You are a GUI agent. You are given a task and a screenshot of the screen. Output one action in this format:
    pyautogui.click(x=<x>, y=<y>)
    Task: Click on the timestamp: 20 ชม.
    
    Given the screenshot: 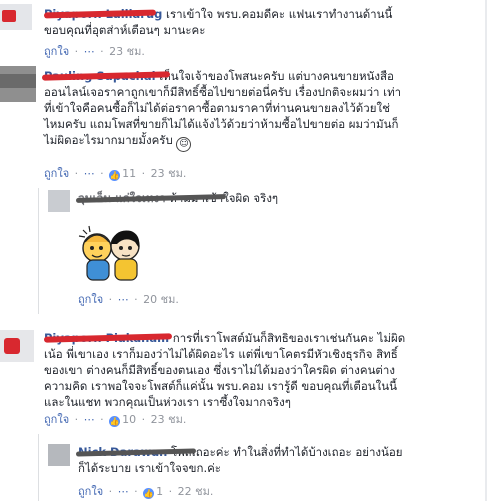 What is the action you would take?
    pyautogui.click(x=161, y=299)
    